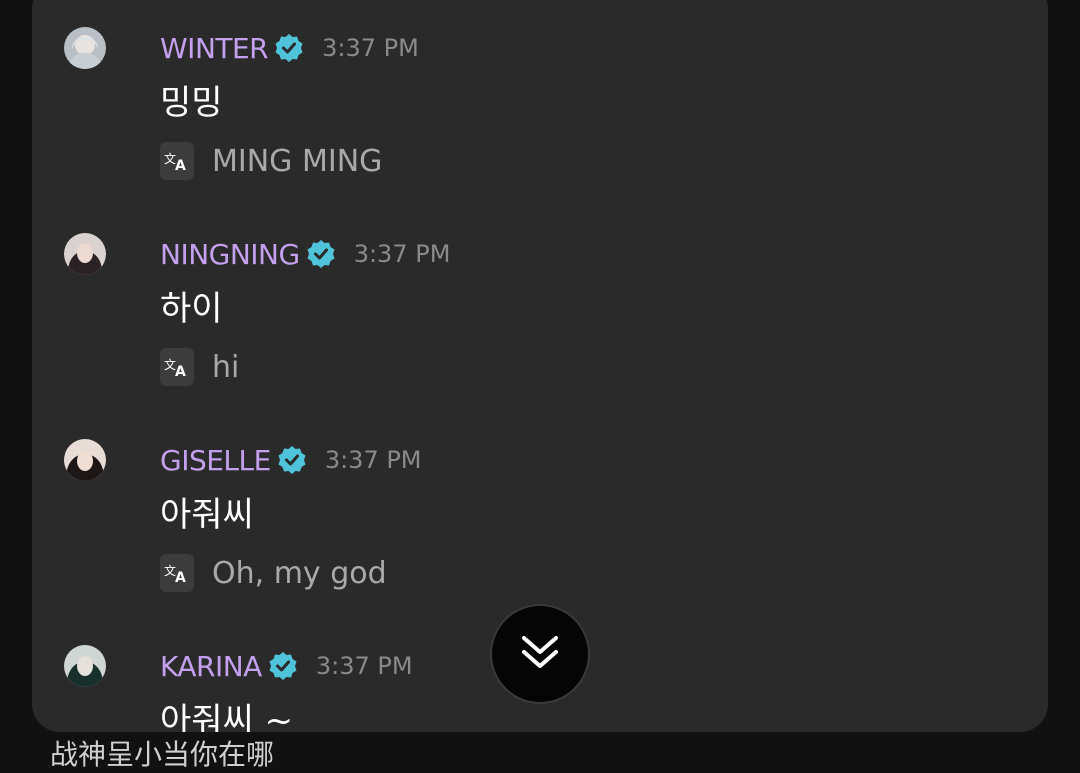 The height and width of the screenshot is (773, 1080). Describe the element at coordinates (230, 254) in the screenshot. I see `author-name: NINGNING` at that location.